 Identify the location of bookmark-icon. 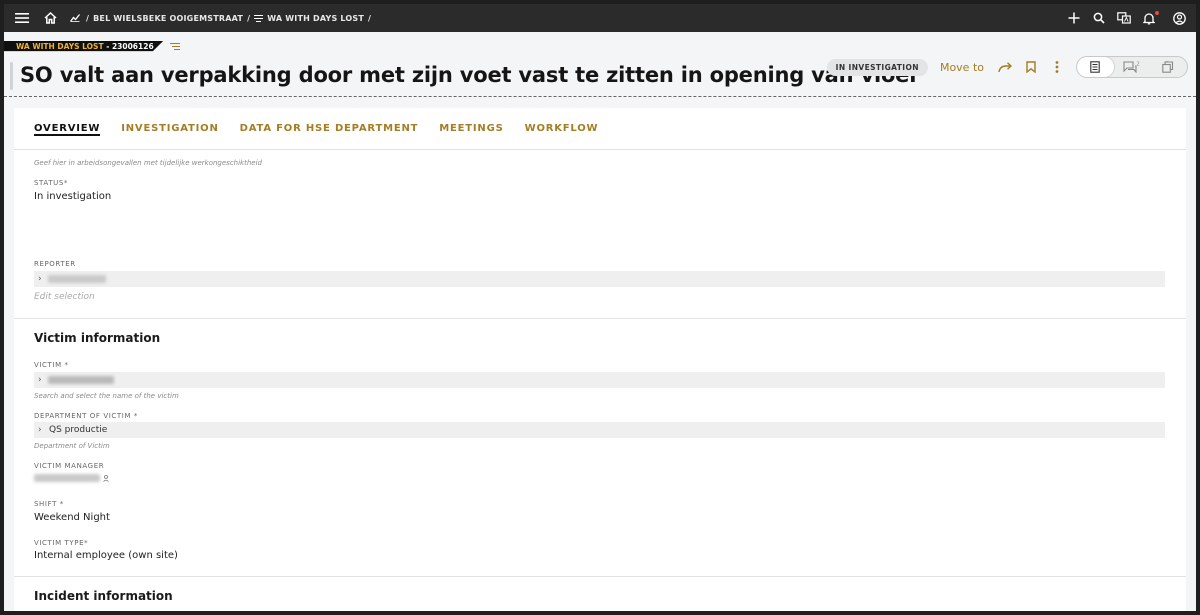
(1031, 67).